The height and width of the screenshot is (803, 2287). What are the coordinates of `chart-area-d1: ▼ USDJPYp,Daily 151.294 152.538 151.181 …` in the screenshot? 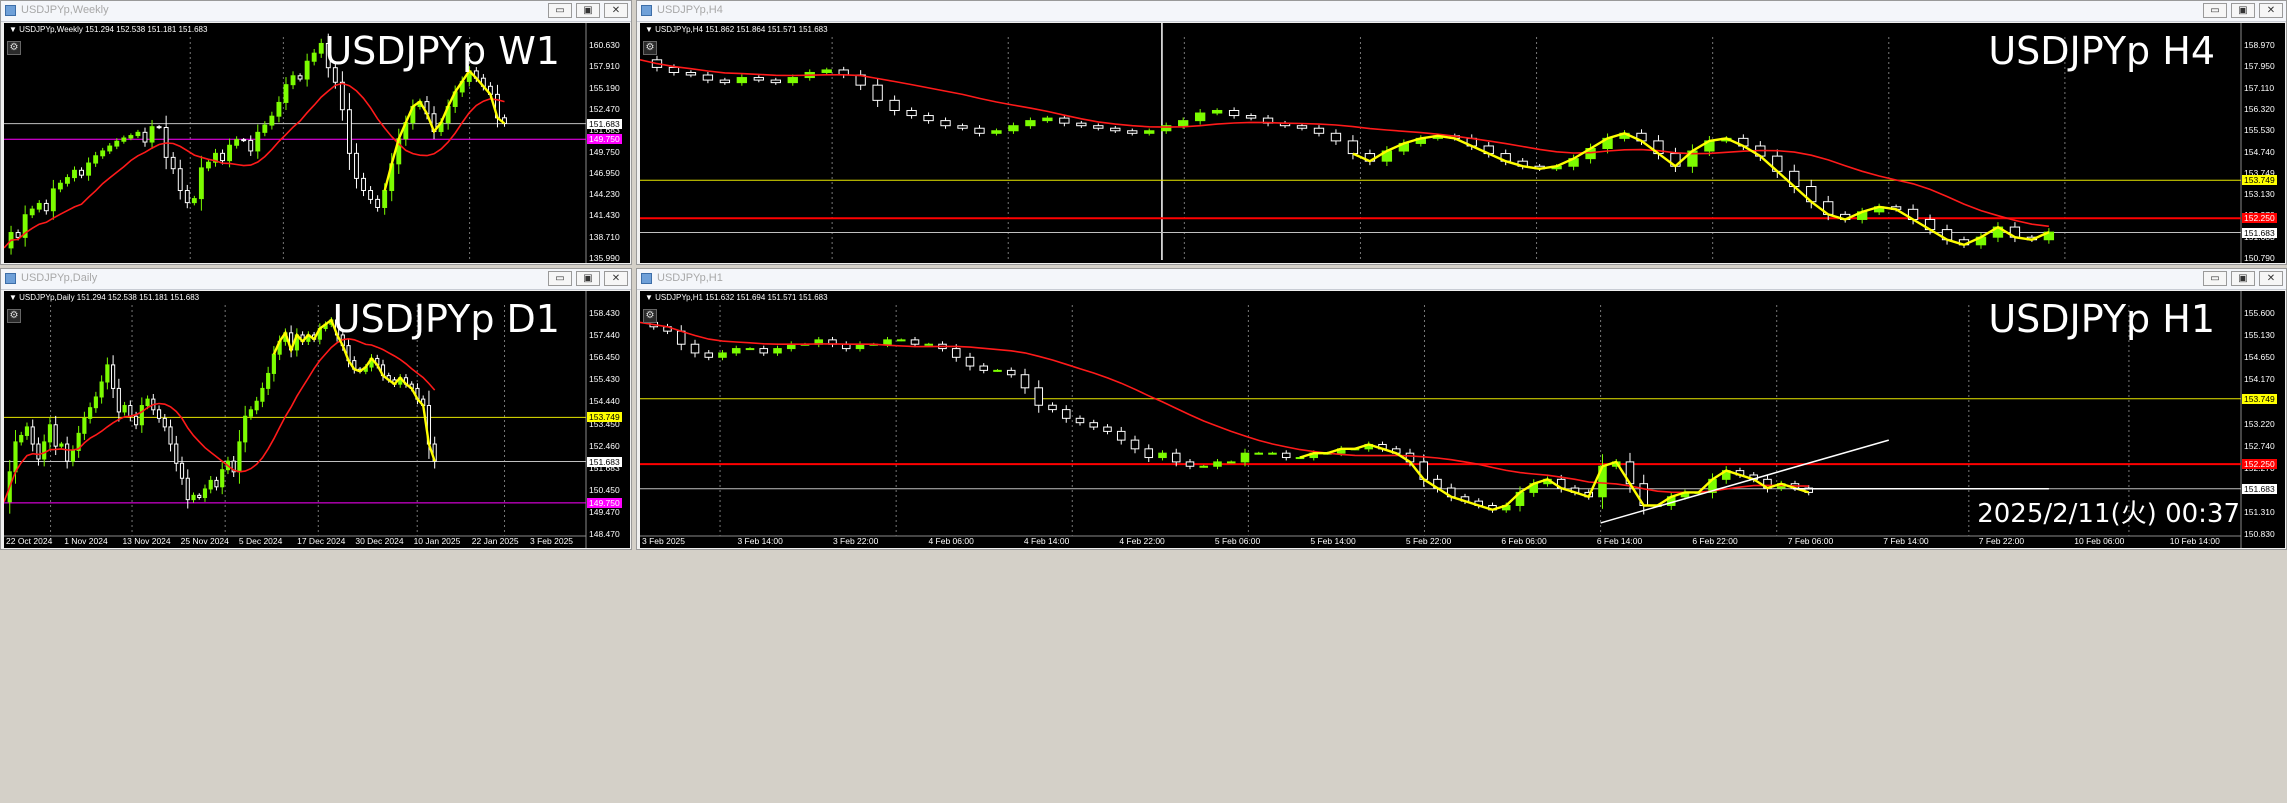 It's located at (317, 419).